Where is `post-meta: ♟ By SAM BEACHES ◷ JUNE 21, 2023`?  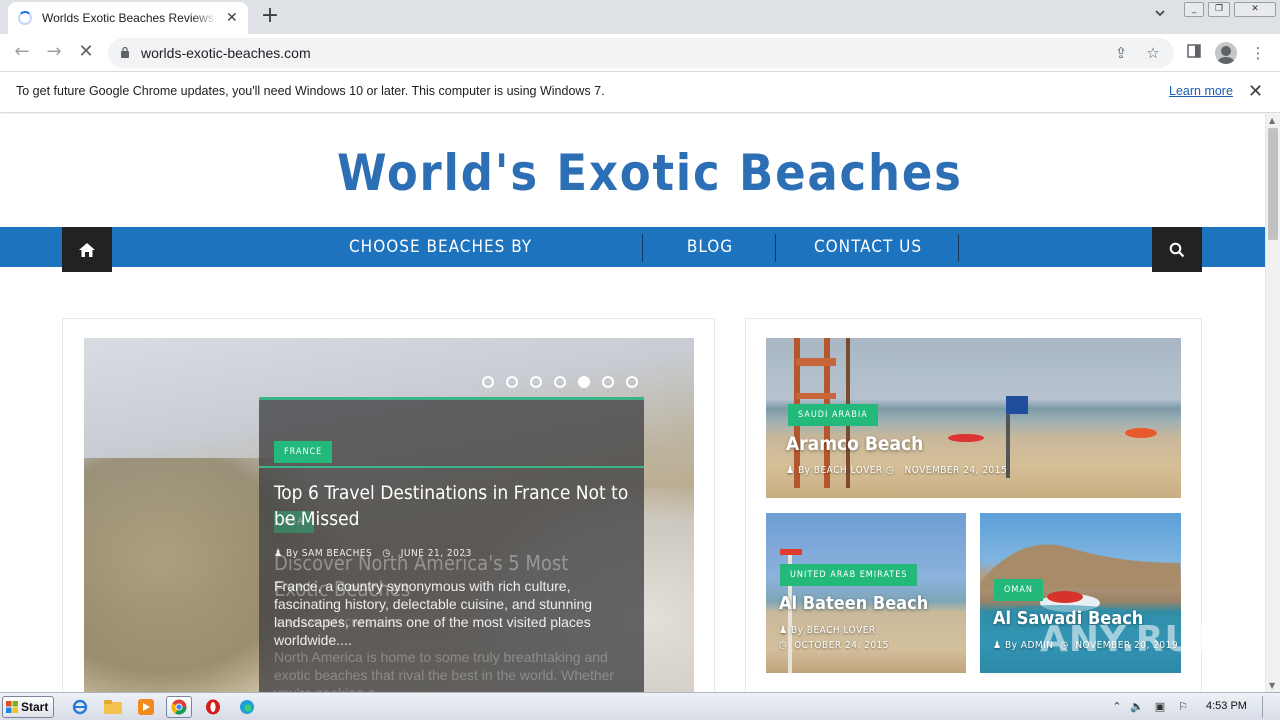 post-meta: ♟ By SAM BEACHES ◷ JUNE 21, 2023 is located at coordinates (373, 553).